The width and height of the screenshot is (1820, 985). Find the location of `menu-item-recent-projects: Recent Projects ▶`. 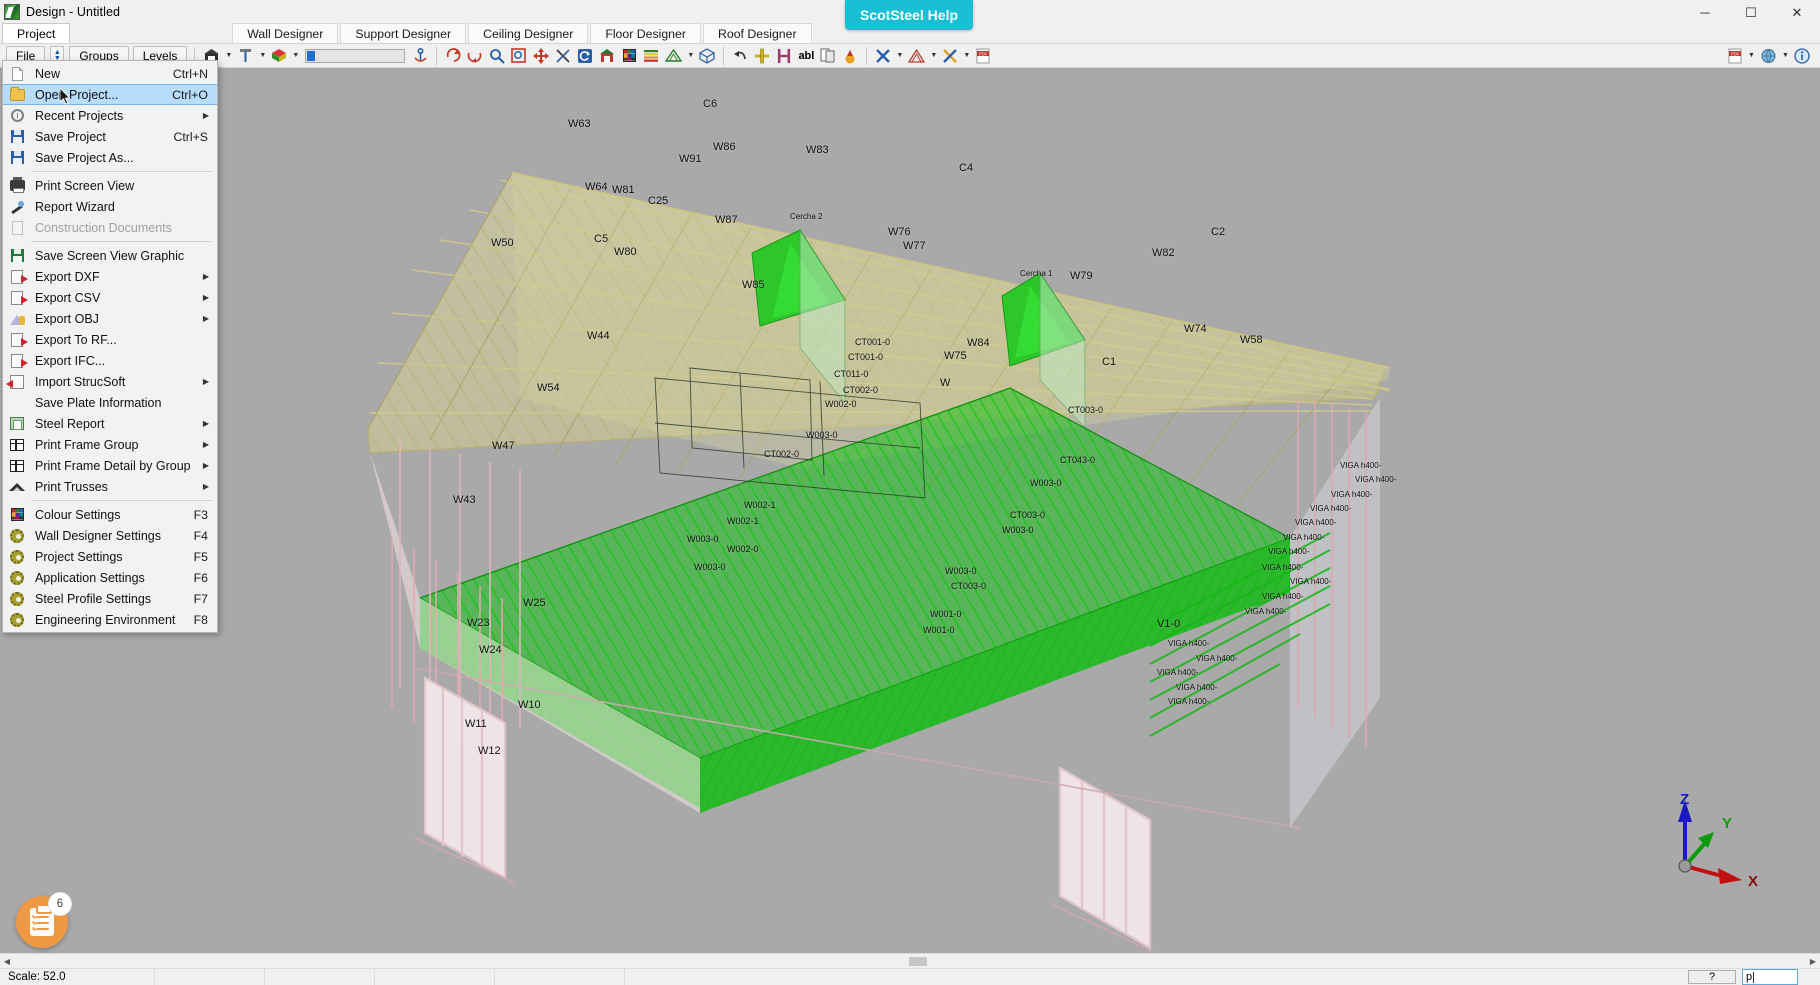

menu-item-recent-projects: Recent Projects ▶ is located at coordinates (110, 115).